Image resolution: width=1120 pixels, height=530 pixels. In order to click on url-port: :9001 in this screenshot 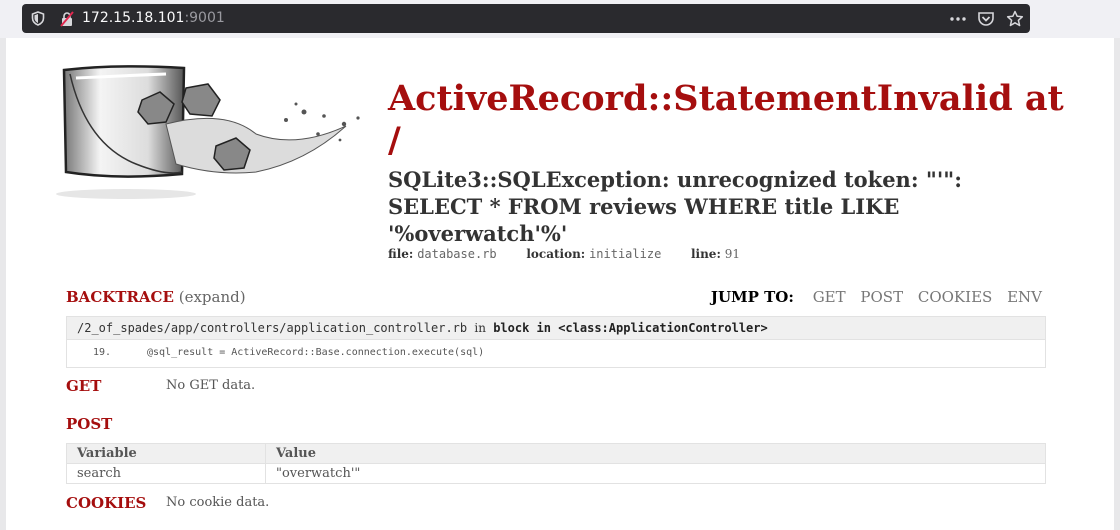, I will do `click(204, 18)`.